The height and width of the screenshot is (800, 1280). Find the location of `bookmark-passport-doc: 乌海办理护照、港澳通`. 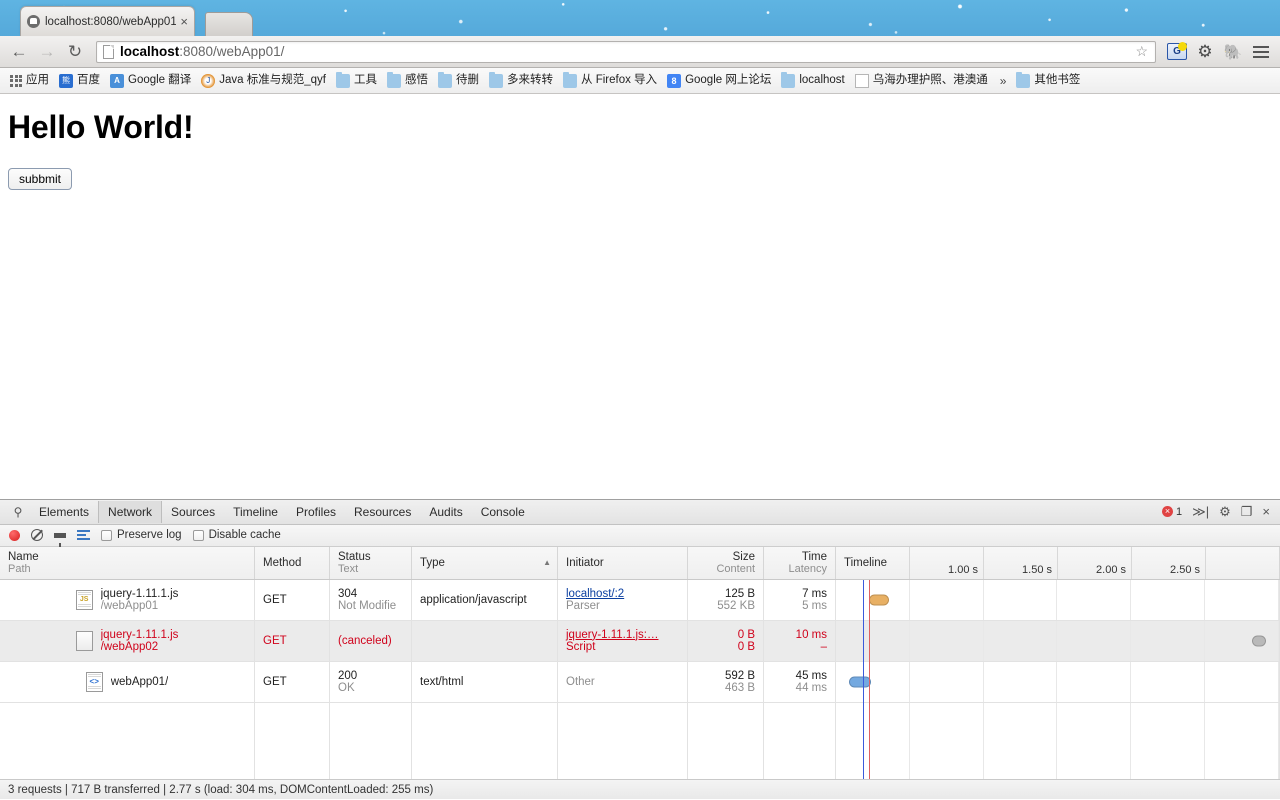

bookmark-passport-doc: 乌海办理护照、港澳通 is located at coordinates (922, 81).